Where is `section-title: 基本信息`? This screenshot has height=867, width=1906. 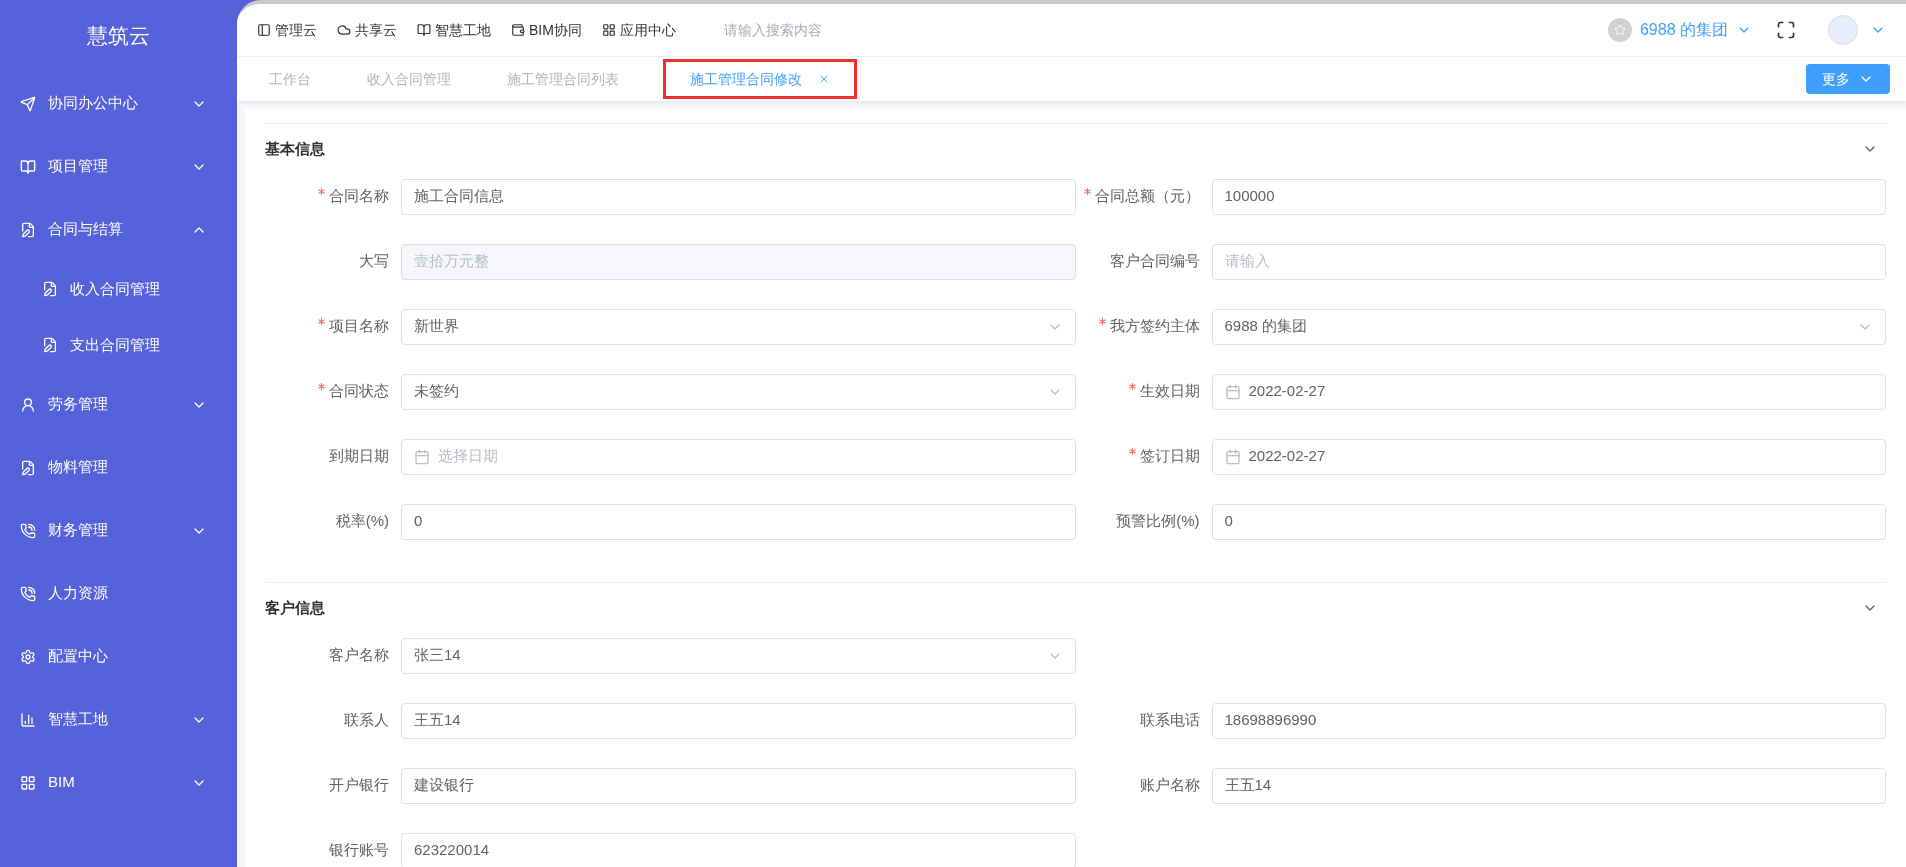 section-title: 基本信息 is located at coordinates (295, 148).